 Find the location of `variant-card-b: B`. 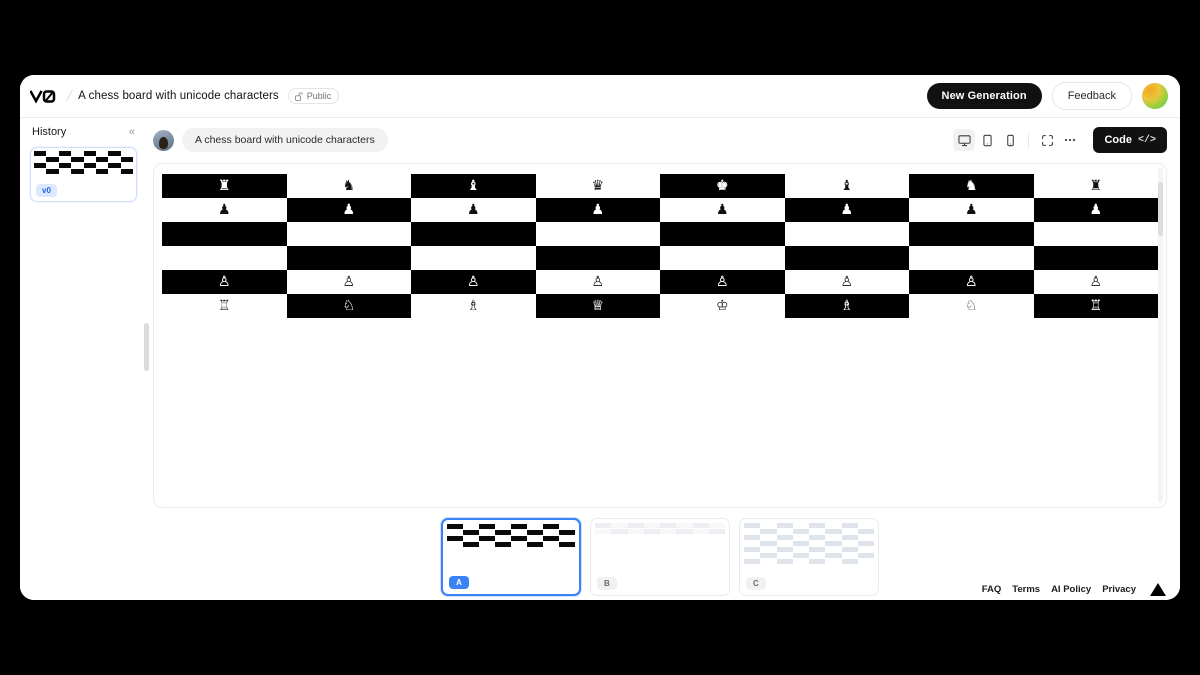

variant-card-b: B is located at coordinates (660, 557).